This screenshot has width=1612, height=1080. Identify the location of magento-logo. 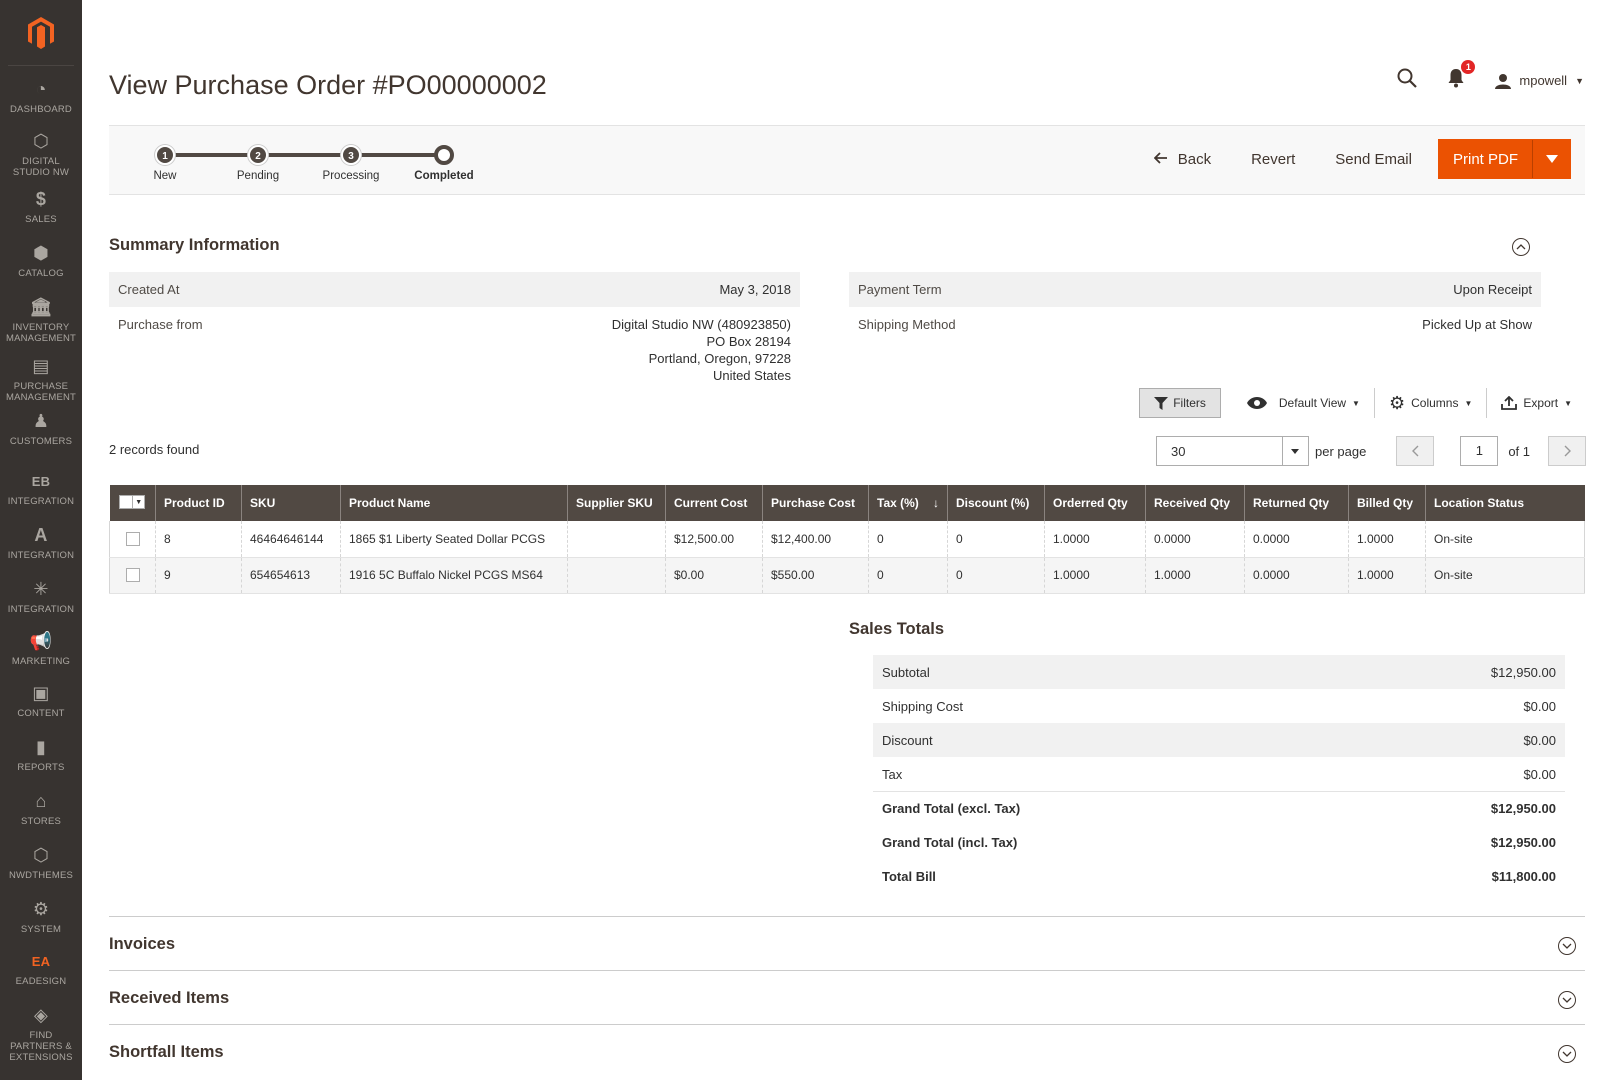
(41, 33).